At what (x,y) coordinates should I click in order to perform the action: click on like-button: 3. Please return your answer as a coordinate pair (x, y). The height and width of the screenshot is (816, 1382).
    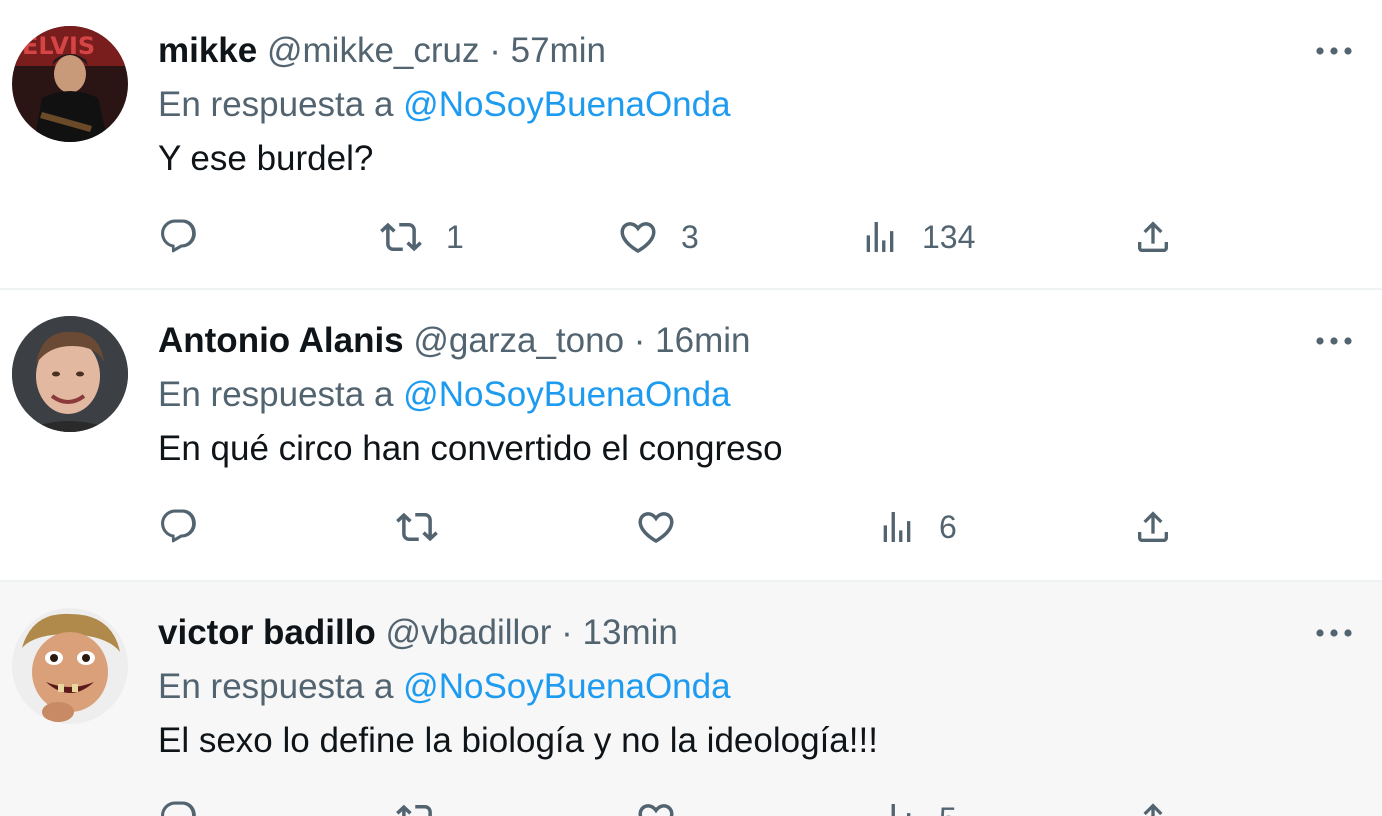
    Looking at the image, I should click on (658, 237).